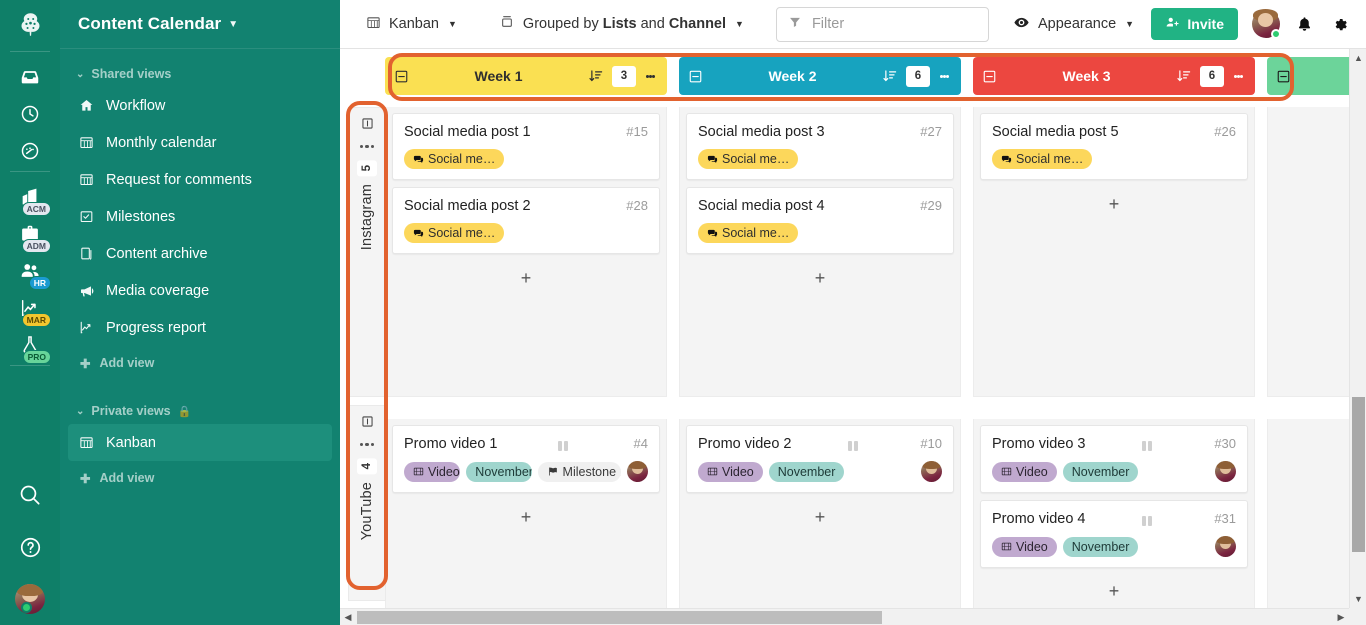 This screenshot has width=1366, height=625. I want to click on settings-gear-icon, so click(1340, 24).